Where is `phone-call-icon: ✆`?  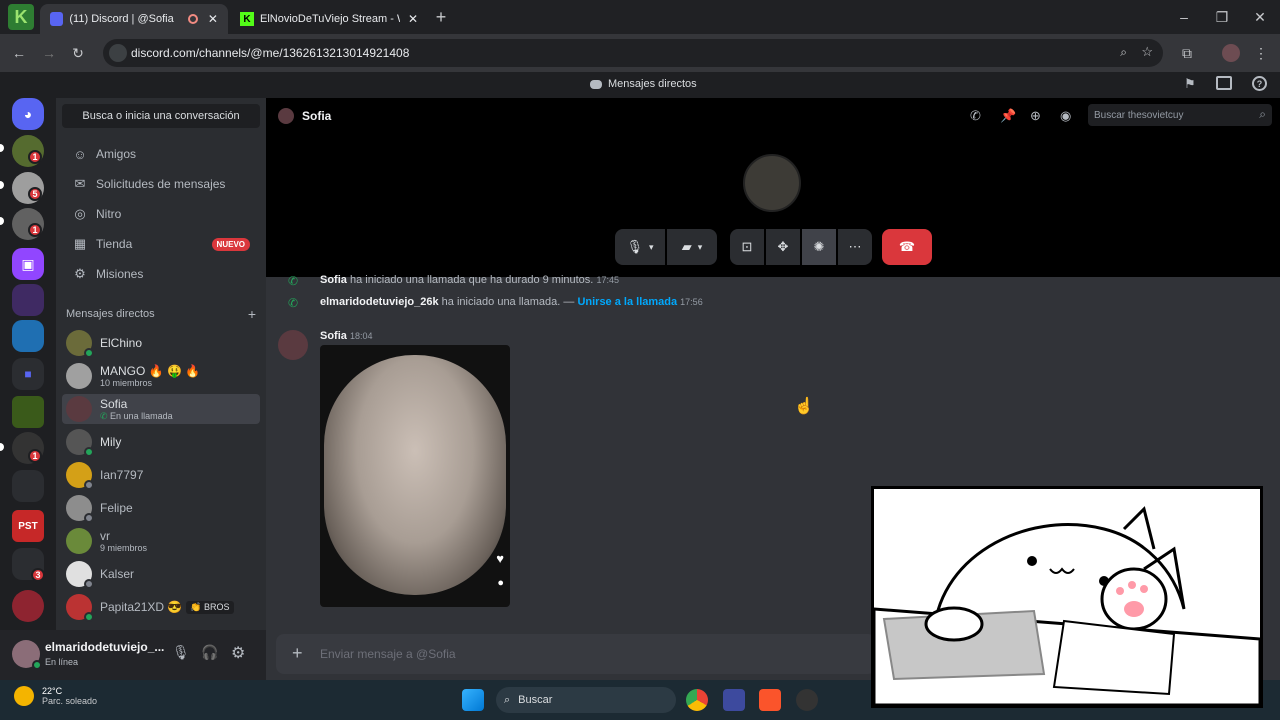 phone-call-icon: ✆ is located at coordinates (975, 116).